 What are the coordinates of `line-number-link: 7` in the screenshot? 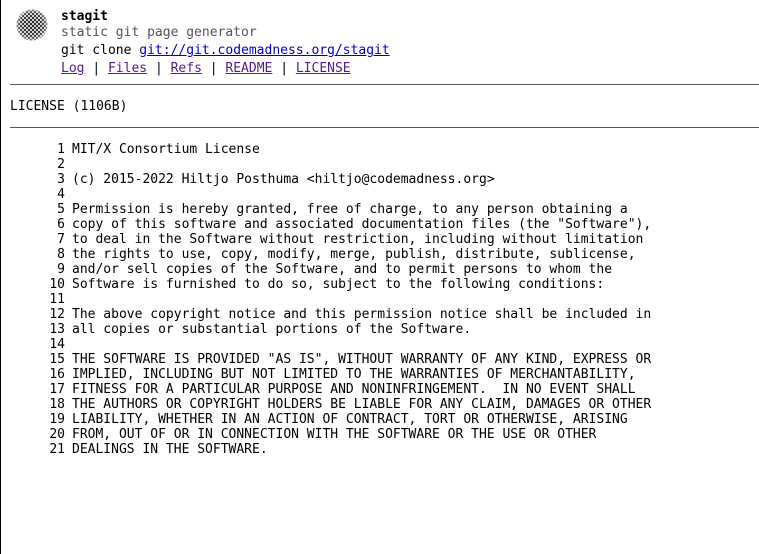 It's located at (33, 239).